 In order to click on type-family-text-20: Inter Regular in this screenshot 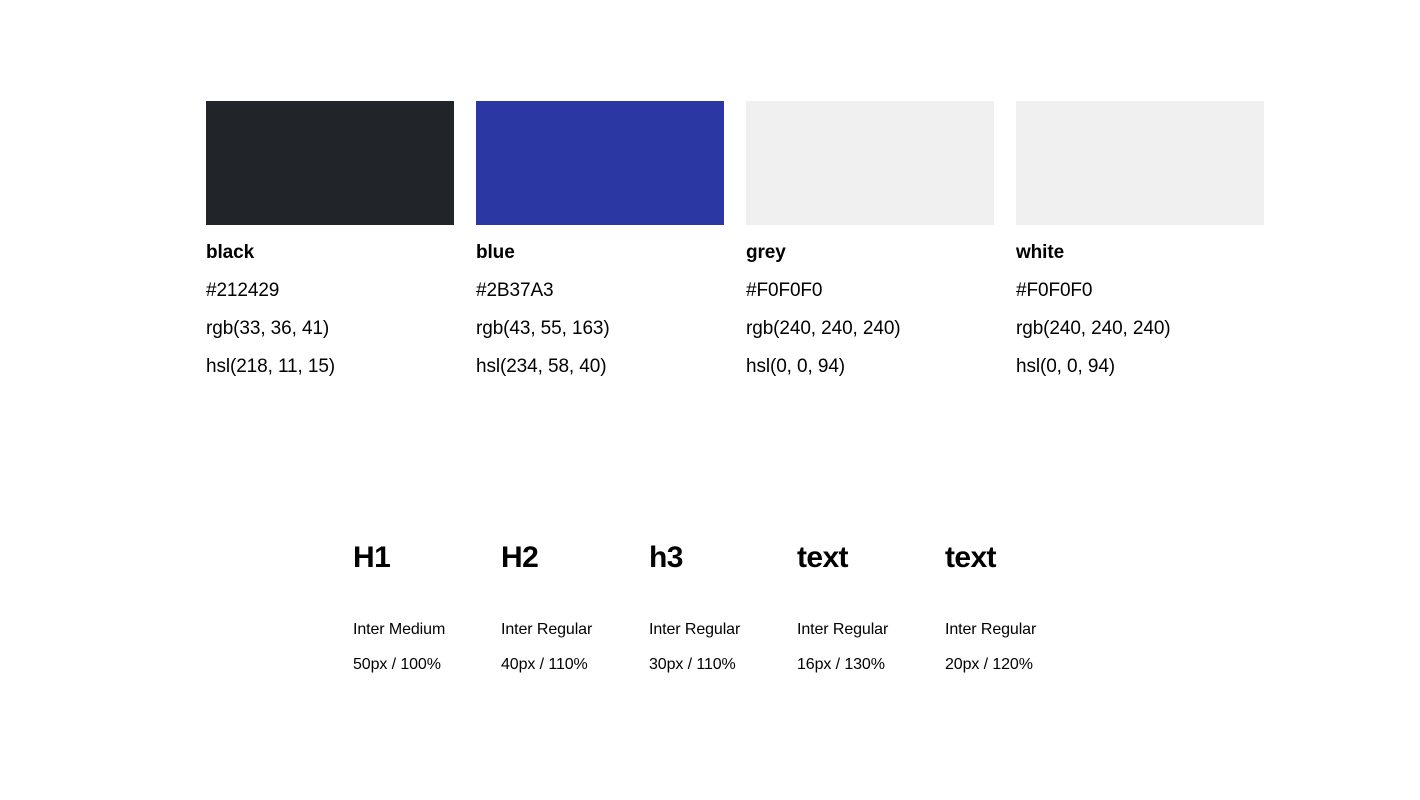, I will do `click(991, 629)`.